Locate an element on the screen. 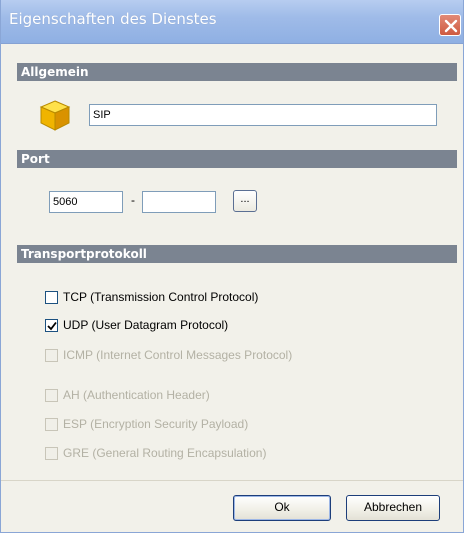  close-button is located at coordinates (450, 25).